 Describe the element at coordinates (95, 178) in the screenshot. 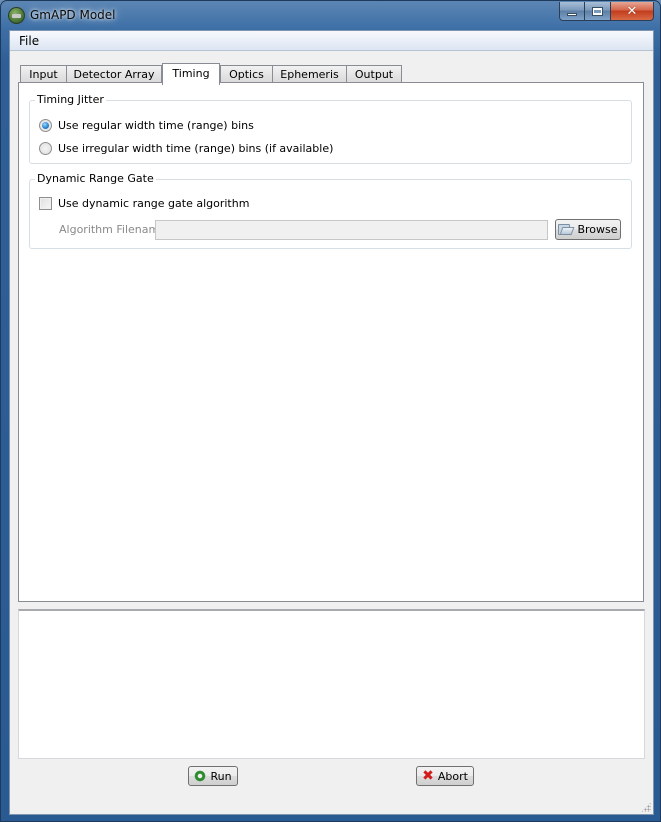

I see `dynamic-range-gate-title: Dynamic Range Gate` at that location.